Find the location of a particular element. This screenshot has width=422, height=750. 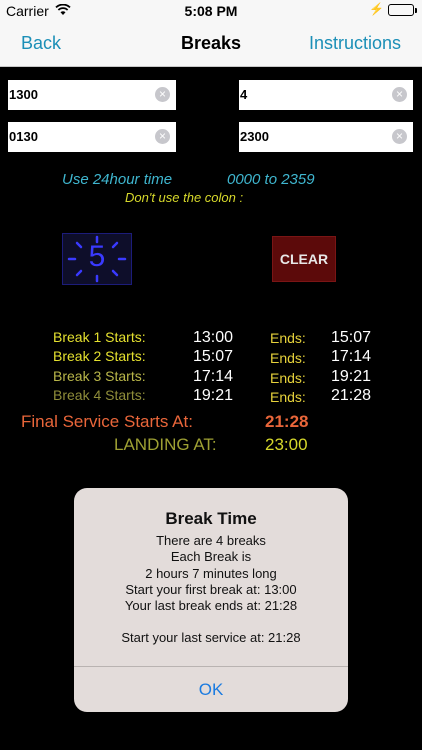

break-2-label: Break 2 Starts: is located at coordinates (99, 356).